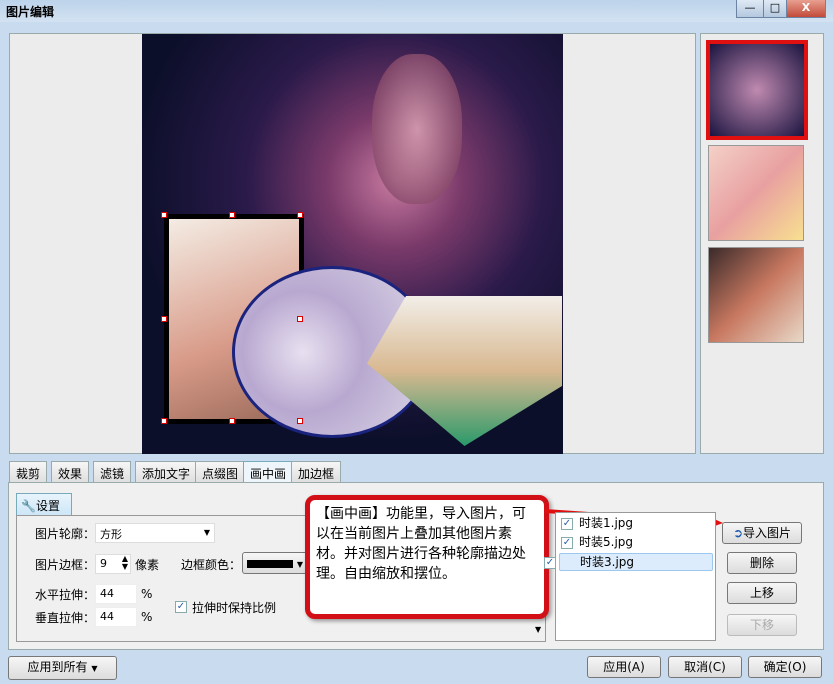 The height and width of the screenshot is (684, 833). I want to click on import-label: 导入图片, so click(767, 533).